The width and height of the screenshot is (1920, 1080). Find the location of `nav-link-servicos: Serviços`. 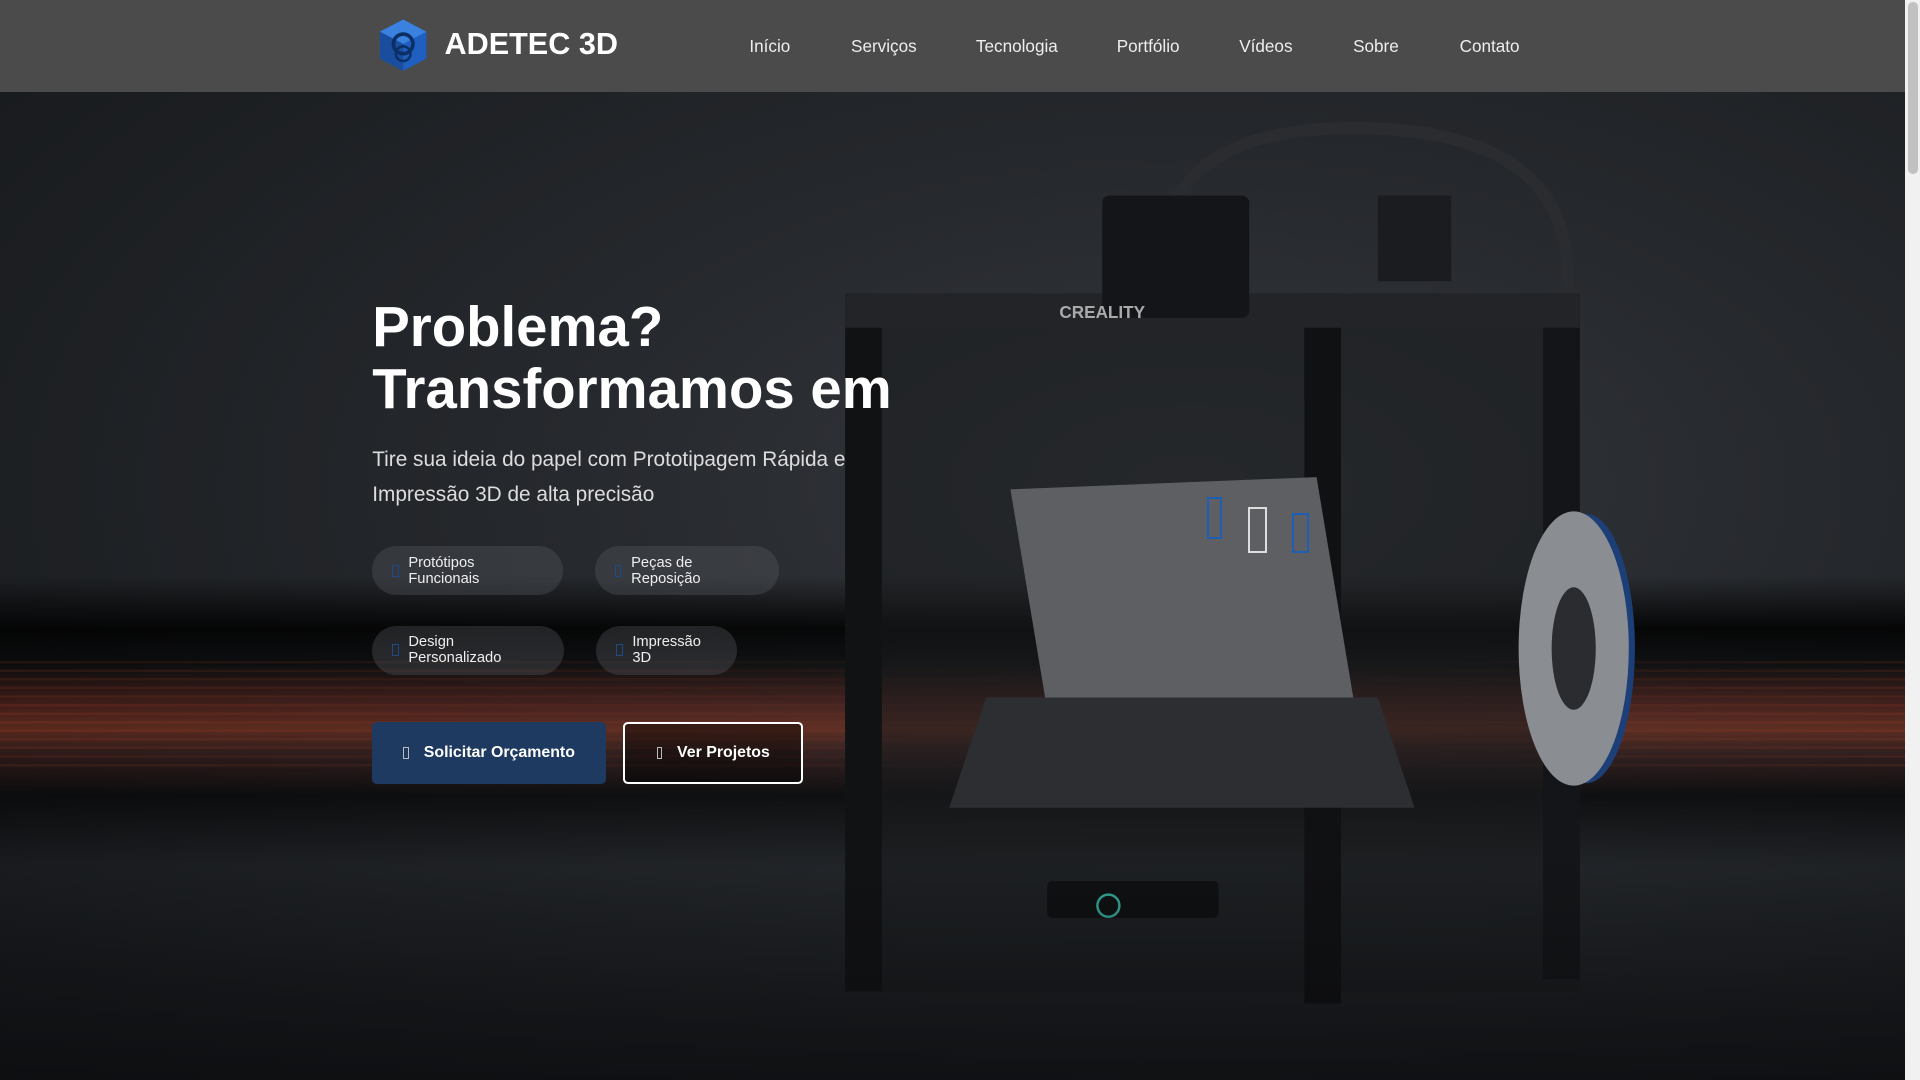

nav-link-servicos: Serviços is located at coordinates (884, 46).